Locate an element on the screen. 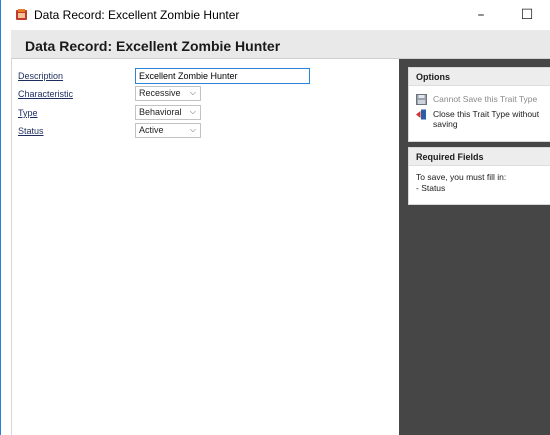  close-option: Close this Trait Type without saving is located at coordinates (481, 119).